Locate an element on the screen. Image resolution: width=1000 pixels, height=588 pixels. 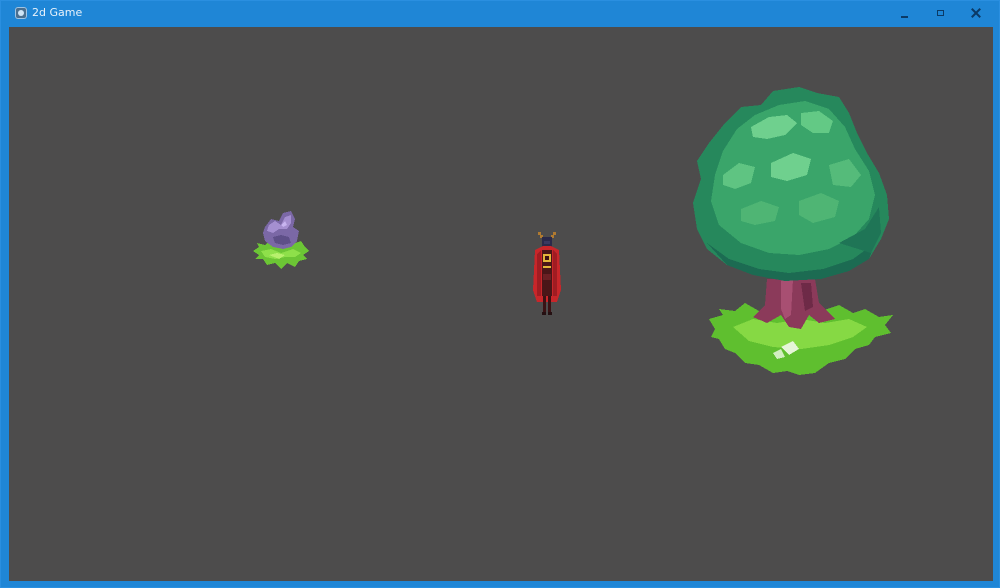
close-button is located at coordinates (976, 14).